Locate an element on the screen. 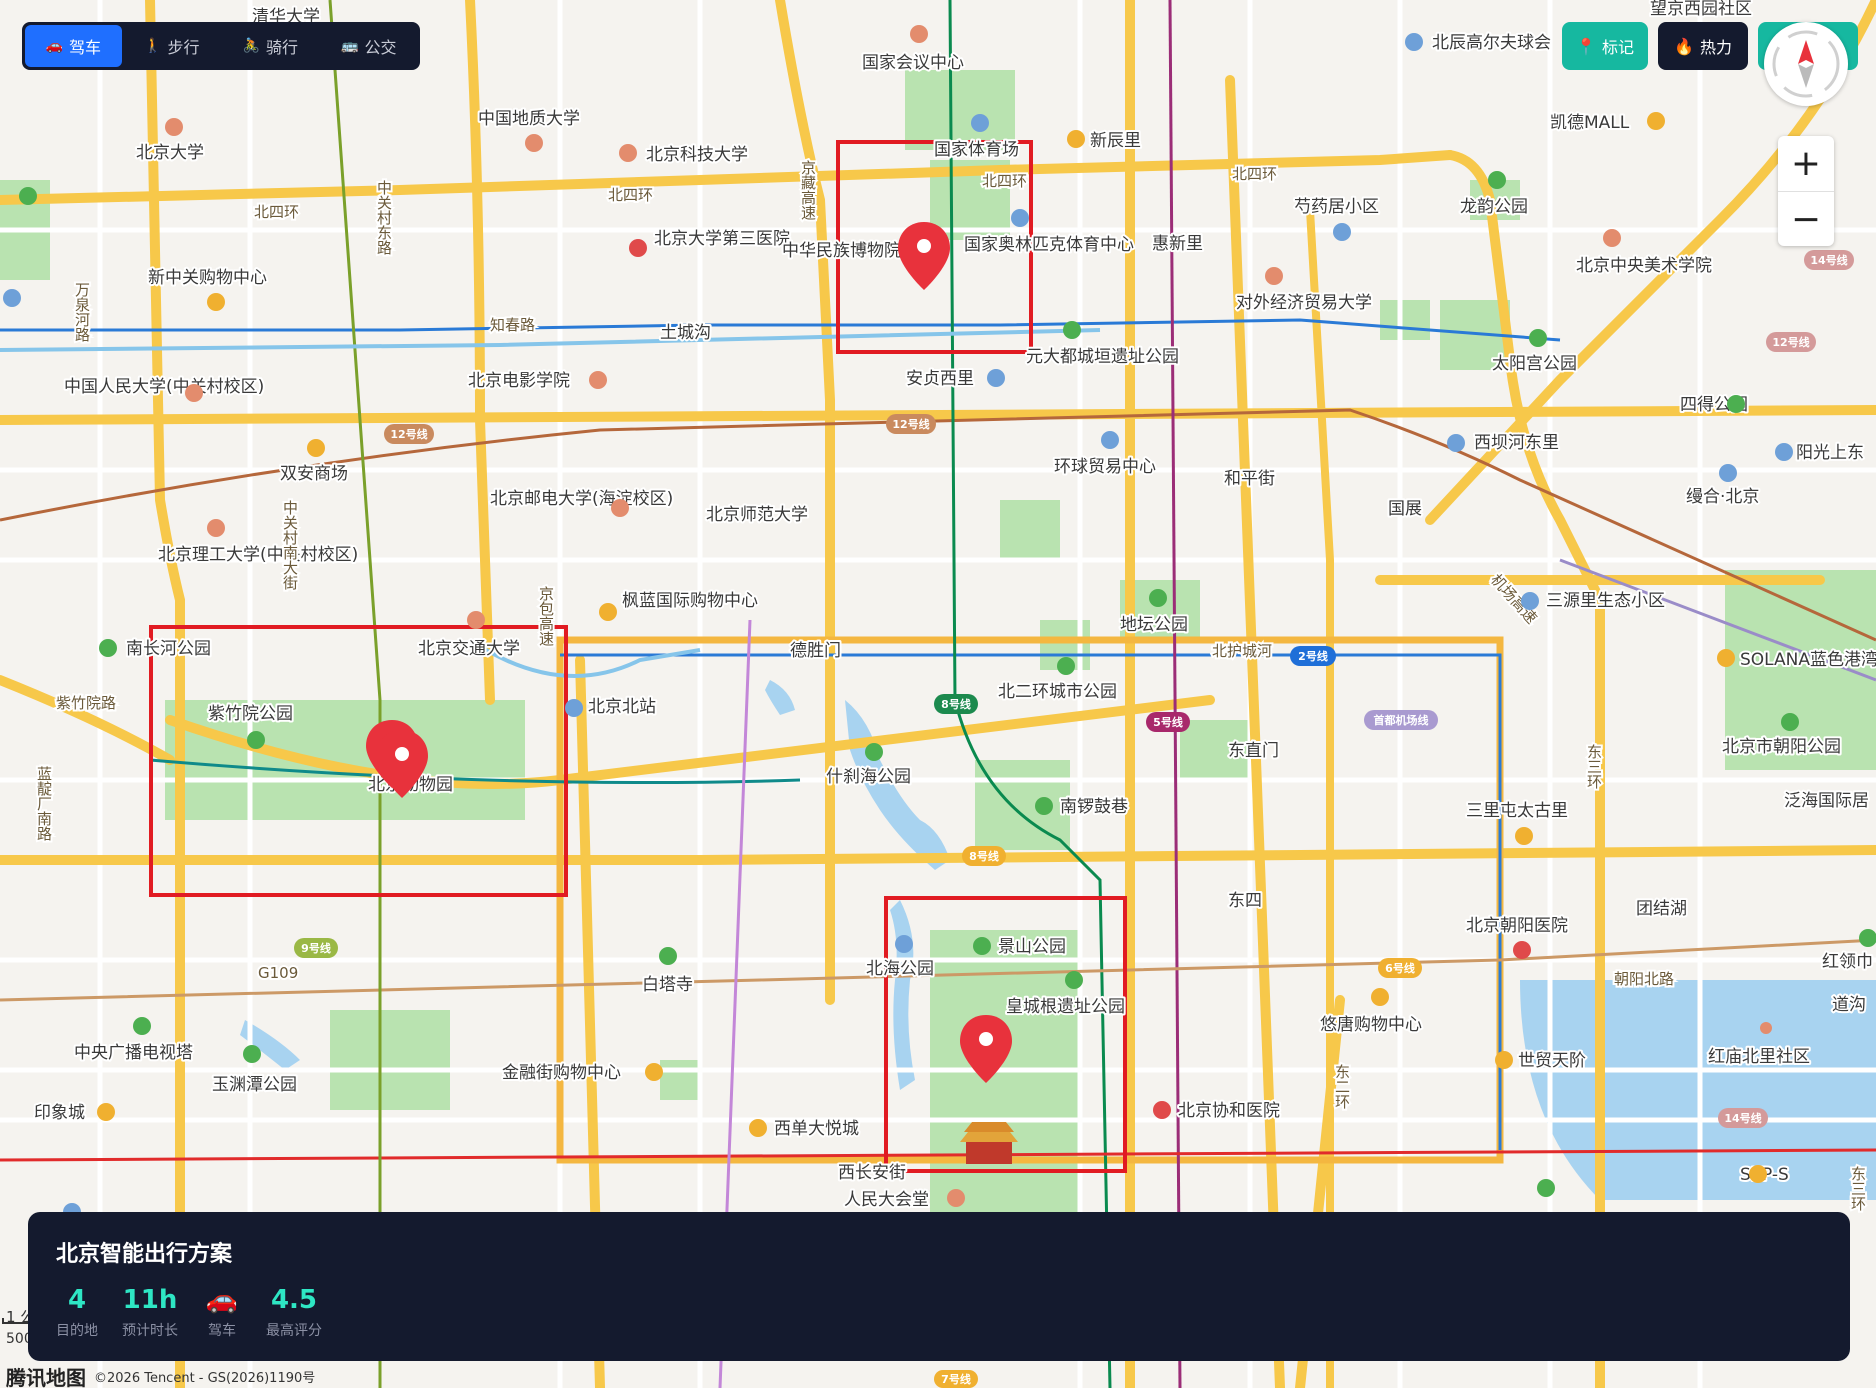  label-bnu: 北京师范大学 is located at coordinates (757, 515).